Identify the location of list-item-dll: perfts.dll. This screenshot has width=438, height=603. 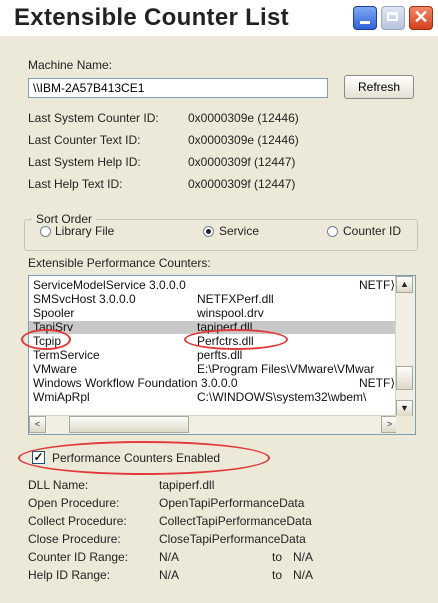
(220, 355).